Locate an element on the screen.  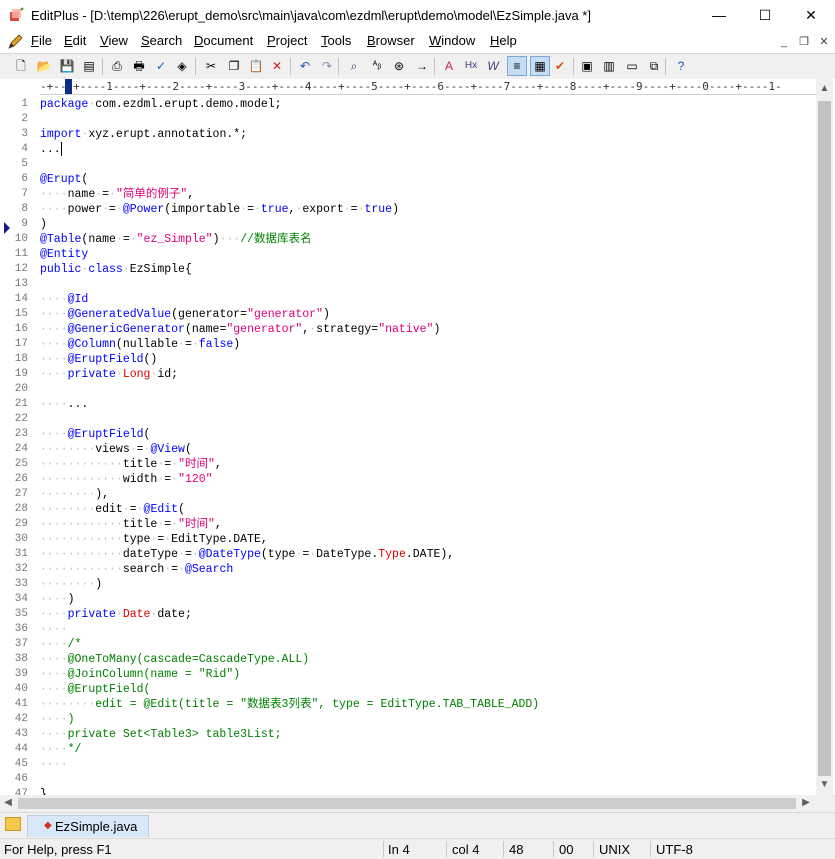
menu-item-view: View is located at coordinates (114, 40).